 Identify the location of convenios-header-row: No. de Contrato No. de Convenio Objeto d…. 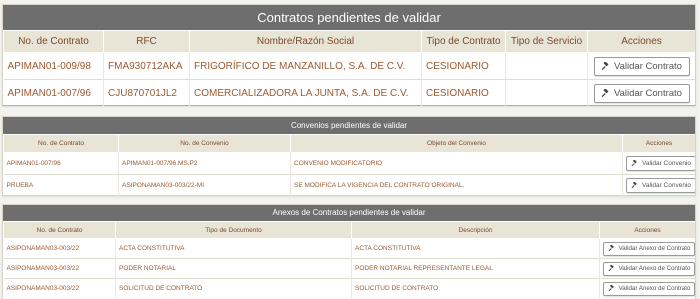
(349, 143).